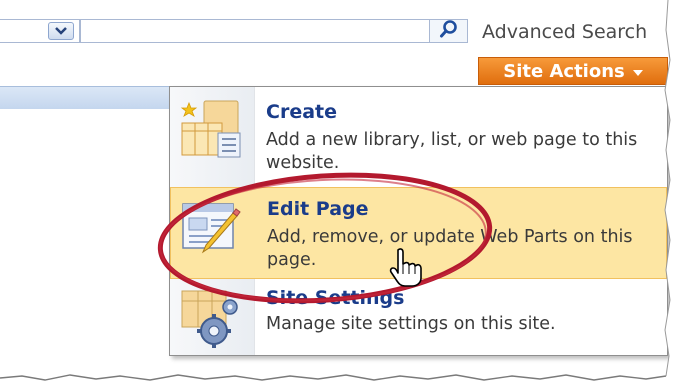 The height and width of the screenshot is (392, 682). What do you see at coordinates (411, 324) in the screenshot?
I see `menu-item-description: Manage site settings on this site.` at bounding box center [411, 324].